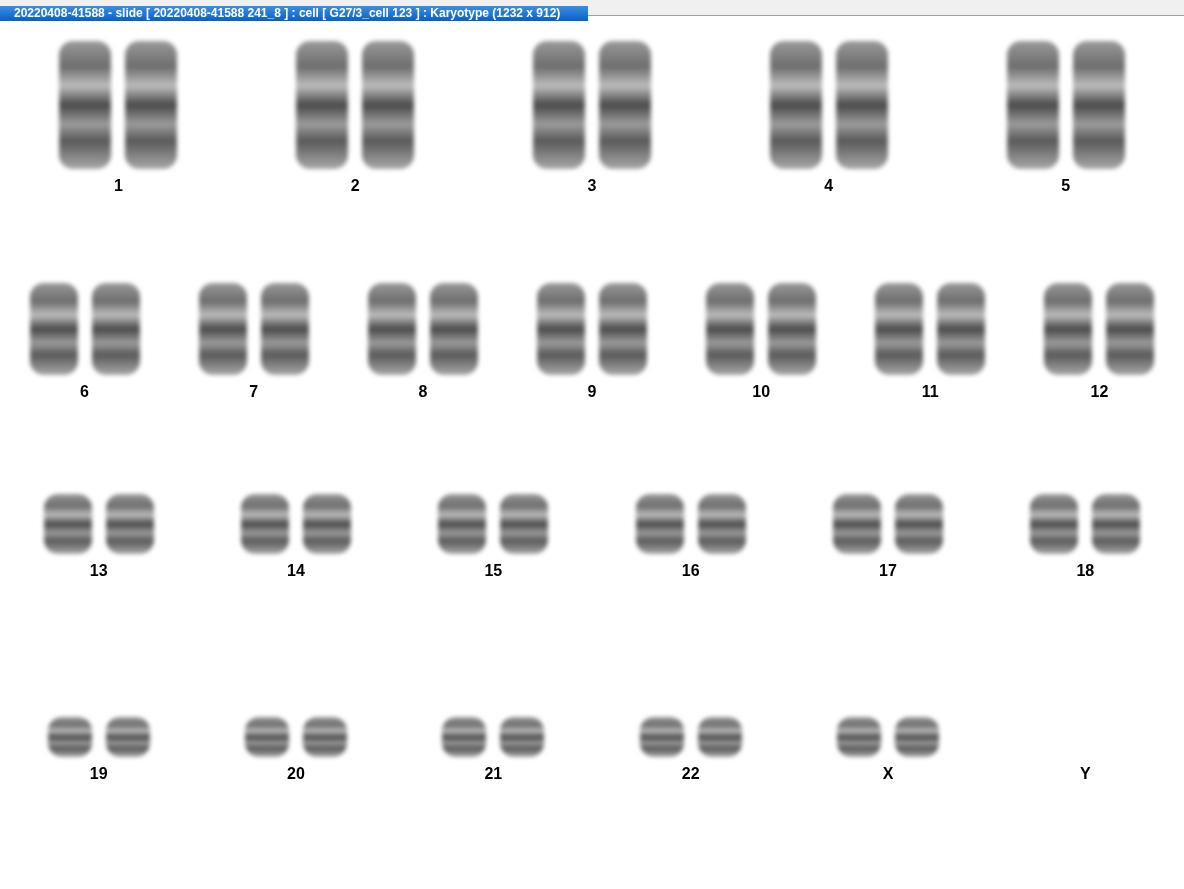  What do you see at coordinates (84, 392) in the screenshot?
I see `chromosome-label: 6` at bounding box center [84, 392].